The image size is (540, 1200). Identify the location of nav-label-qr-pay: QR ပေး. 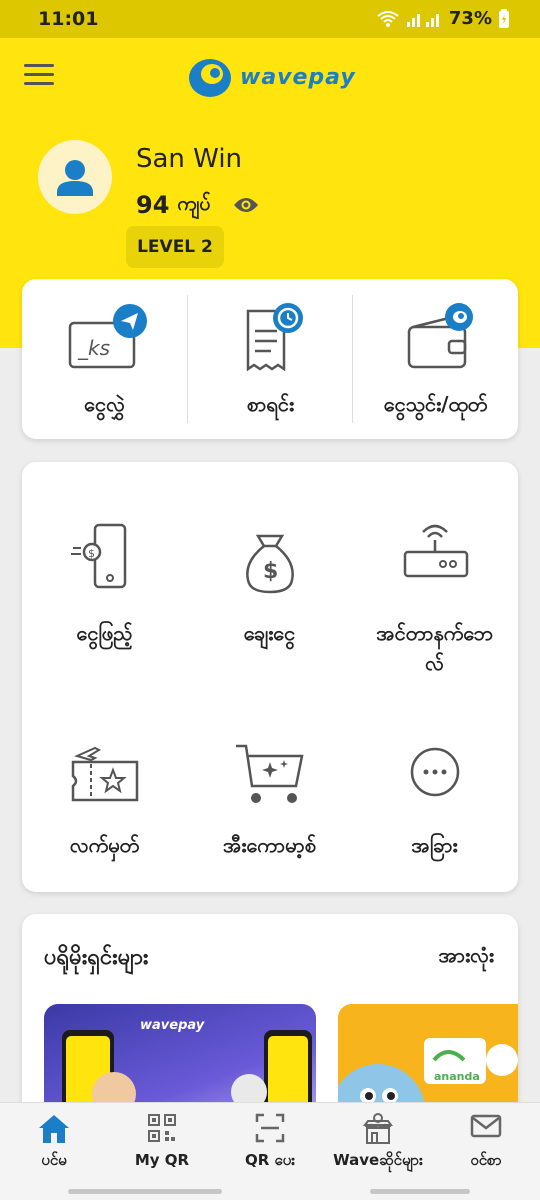
(270, 1160).